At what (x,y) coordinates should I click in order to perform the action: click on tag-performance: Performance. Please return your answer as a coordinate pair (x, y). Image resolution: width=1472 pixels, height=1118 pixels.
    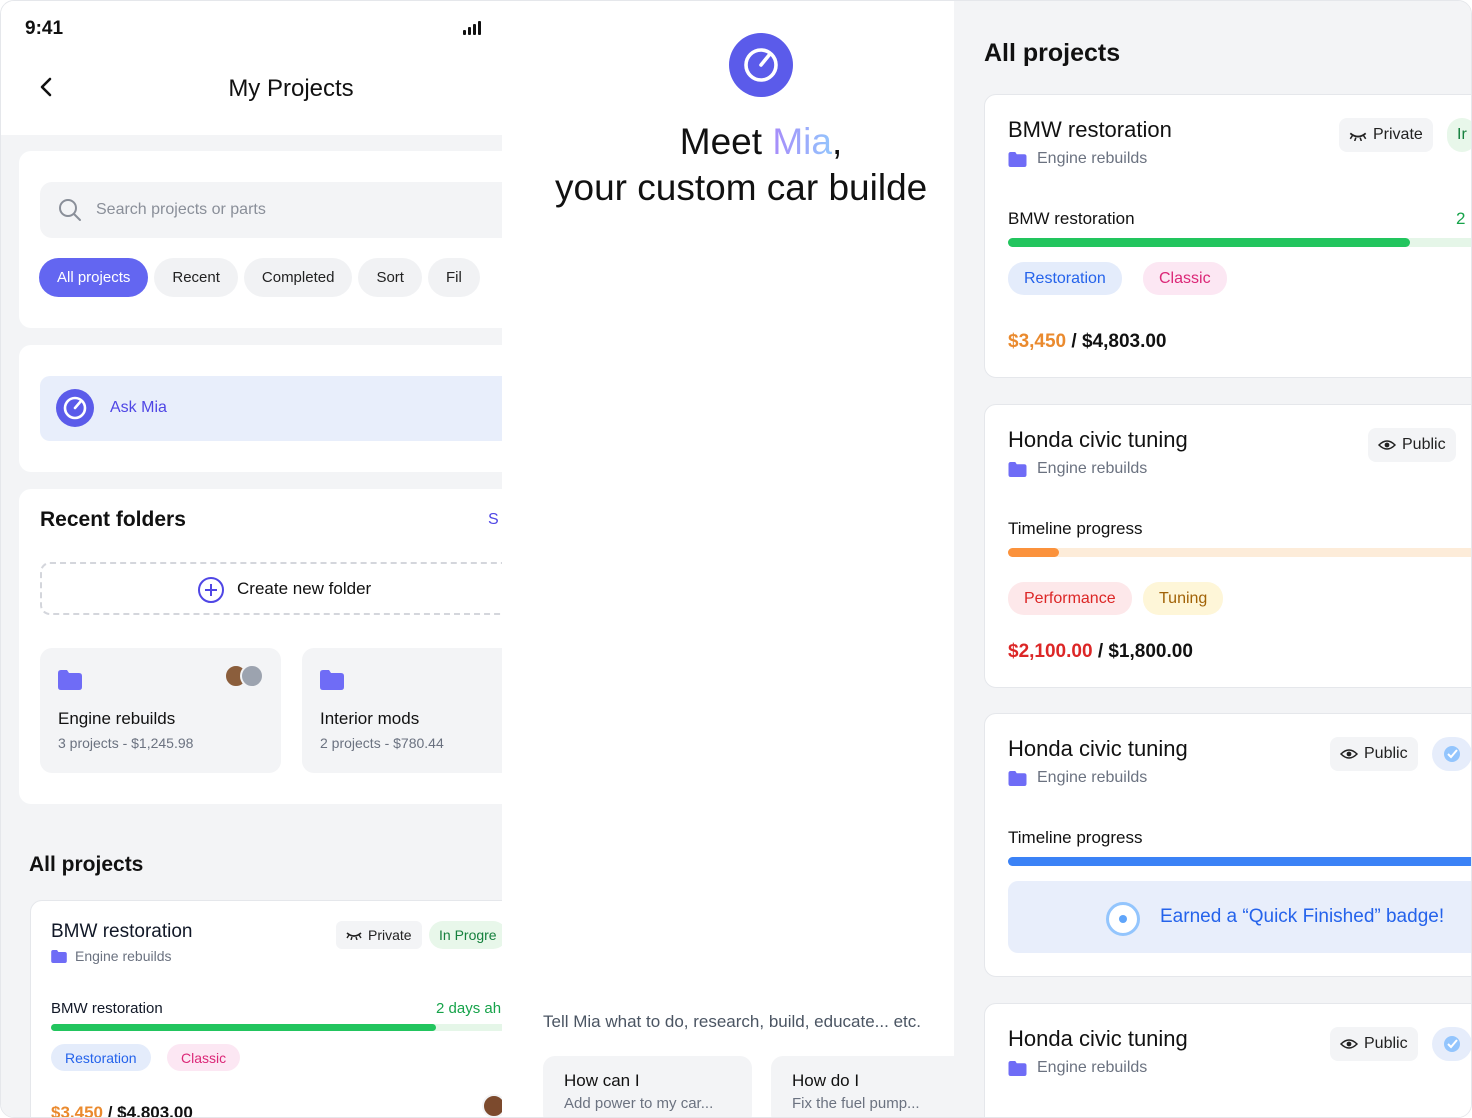
    Looking at the image, I should click on (1070, 598).